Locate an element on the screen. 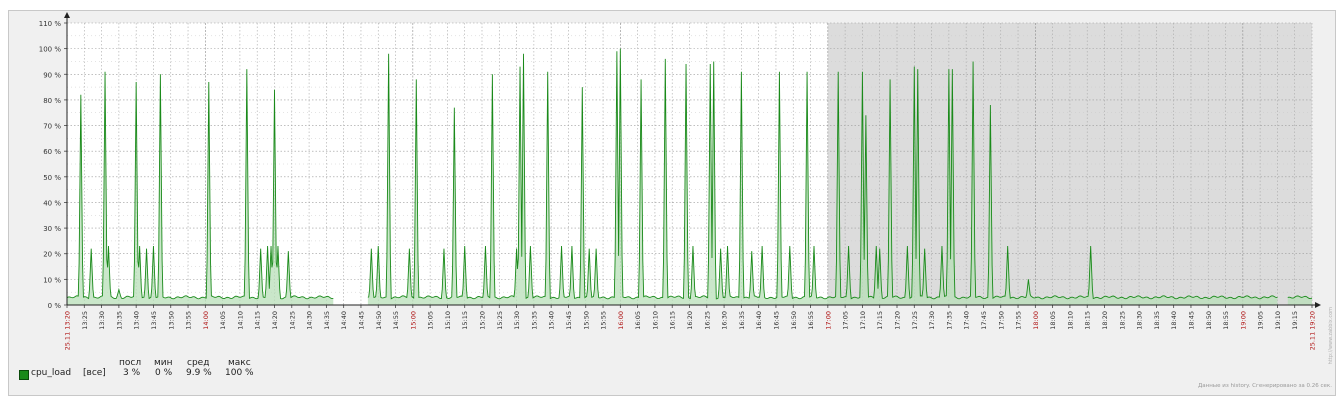 Image resolution: width=1340 pixels, height=402 pixels. x-tick-label: 14:55 is located at coordinates (396, 320).